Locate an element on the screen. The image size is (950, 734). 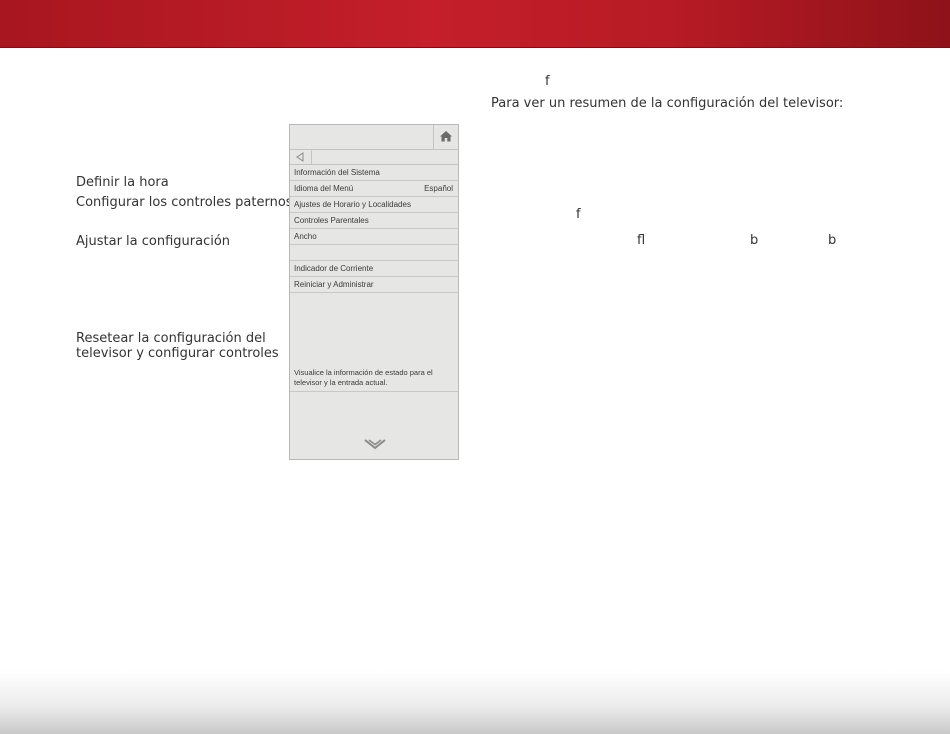
back-arrow-icon is located at coordinates (300, 157).